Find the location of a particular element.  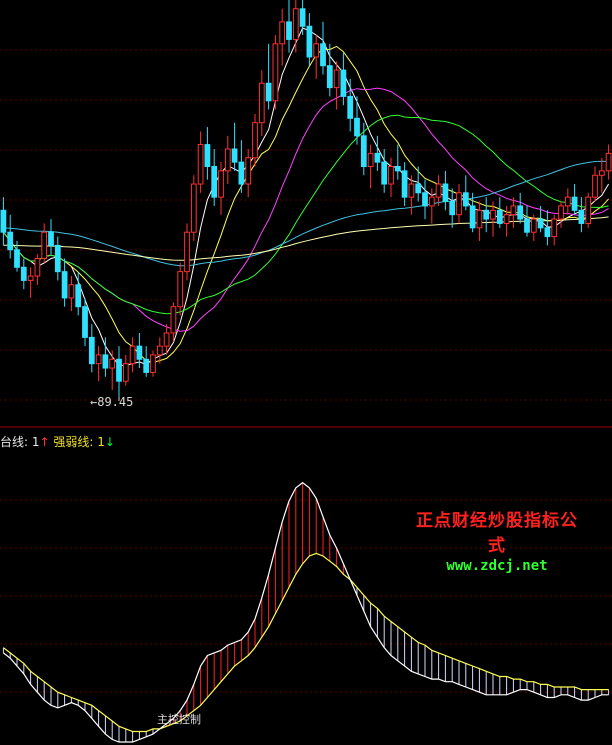

indicator-label-1: 台线: is located at coordinates (14, 442).